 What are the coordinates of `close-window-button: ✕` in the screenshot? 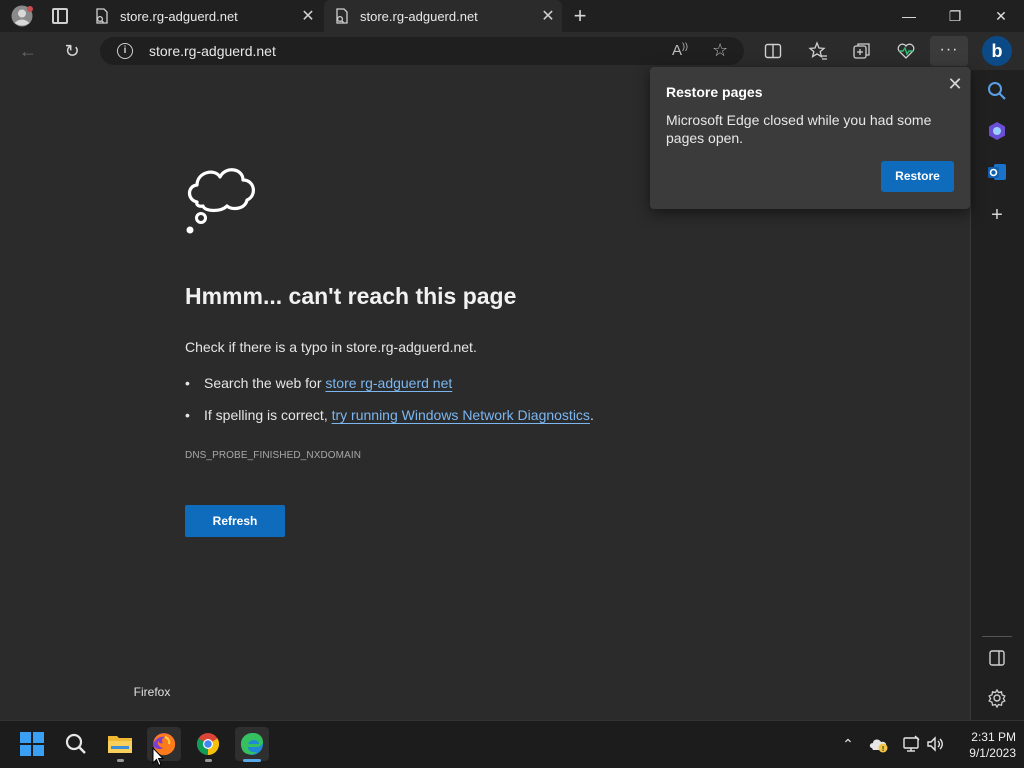 It's located at (1001, 16).